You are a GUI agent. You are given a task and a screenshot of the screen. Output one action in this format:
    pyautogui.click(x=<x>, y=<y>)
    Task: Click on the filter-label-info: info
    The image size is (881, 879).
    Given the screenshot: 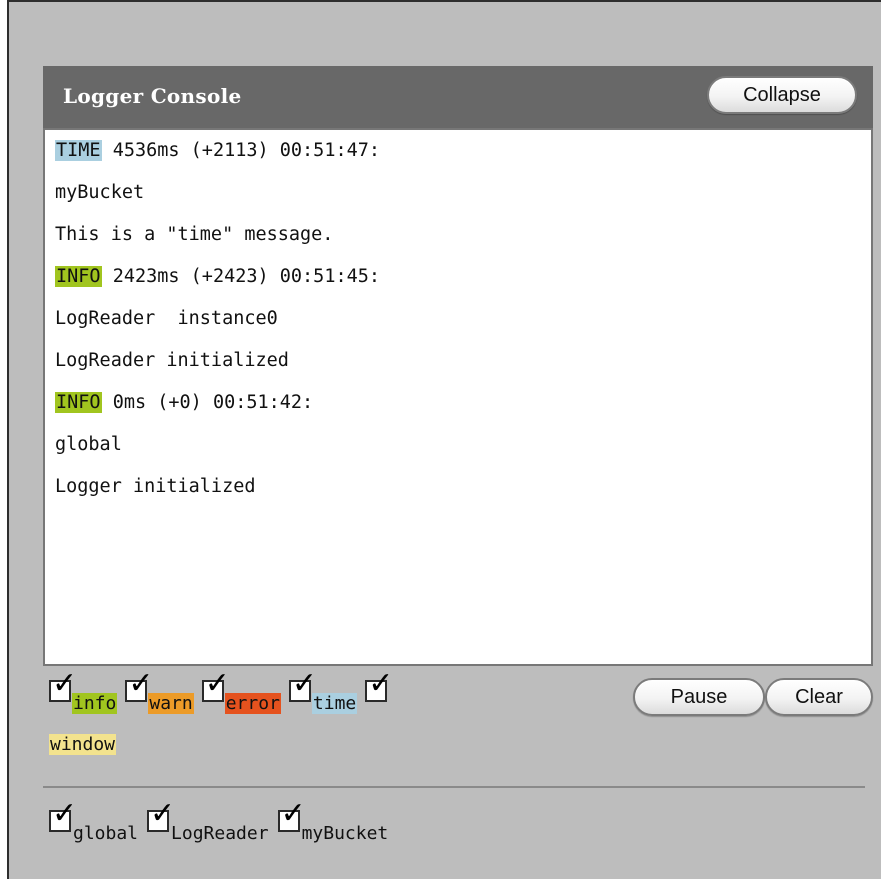 What is the action you would take?
    pyautogui.click(x=95, y=703)
    